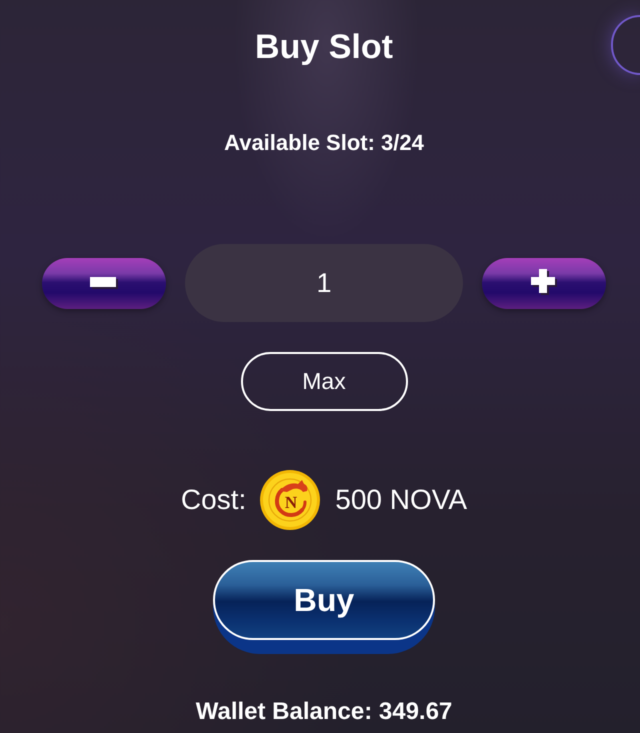 The height and width of the screenshot is (733, 640). Describe the element at coordinates (324, 143) in the screenshot. I see `available-slot-text: Available Slot: 3/24` at that location.